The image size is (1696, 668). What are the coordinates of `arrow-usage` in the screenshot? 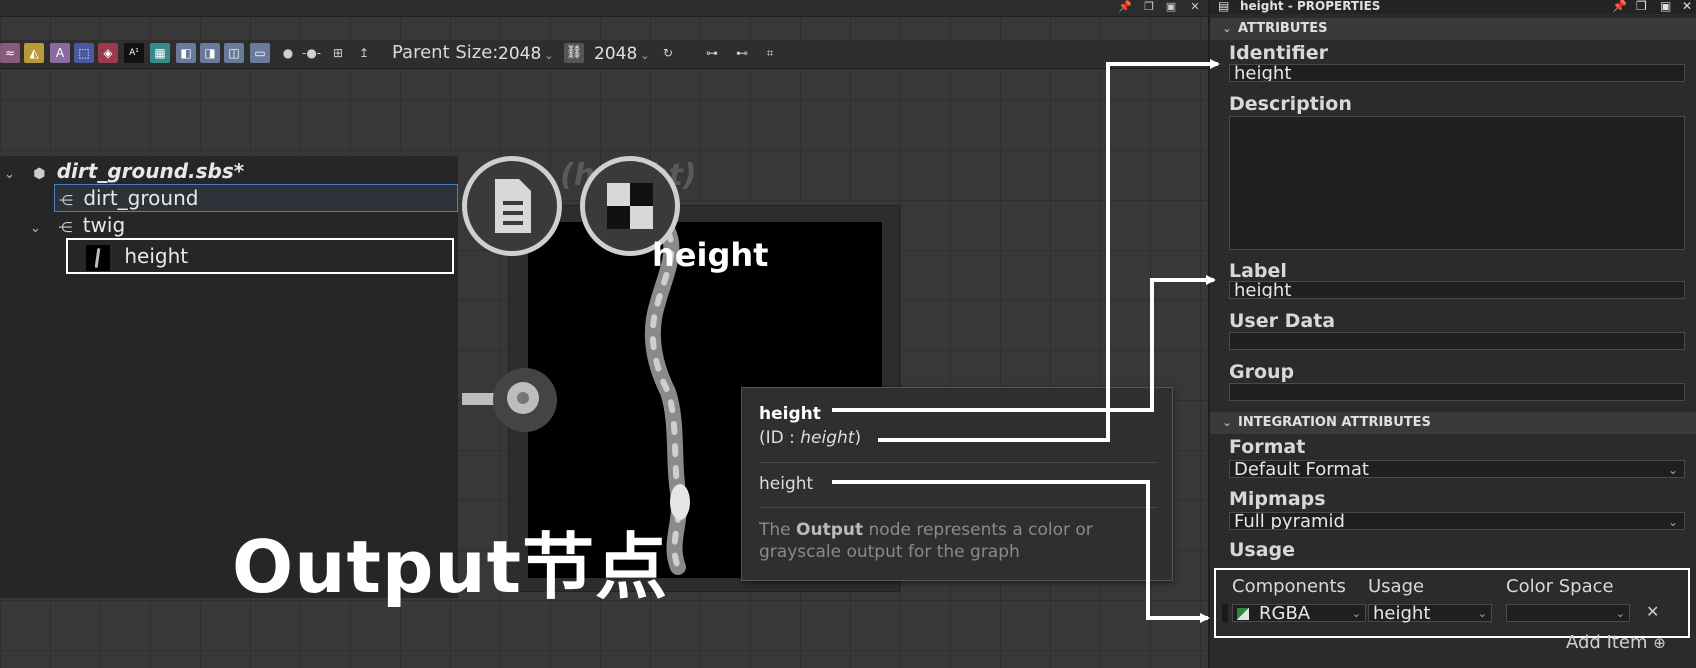 It's located at (1021, 551).